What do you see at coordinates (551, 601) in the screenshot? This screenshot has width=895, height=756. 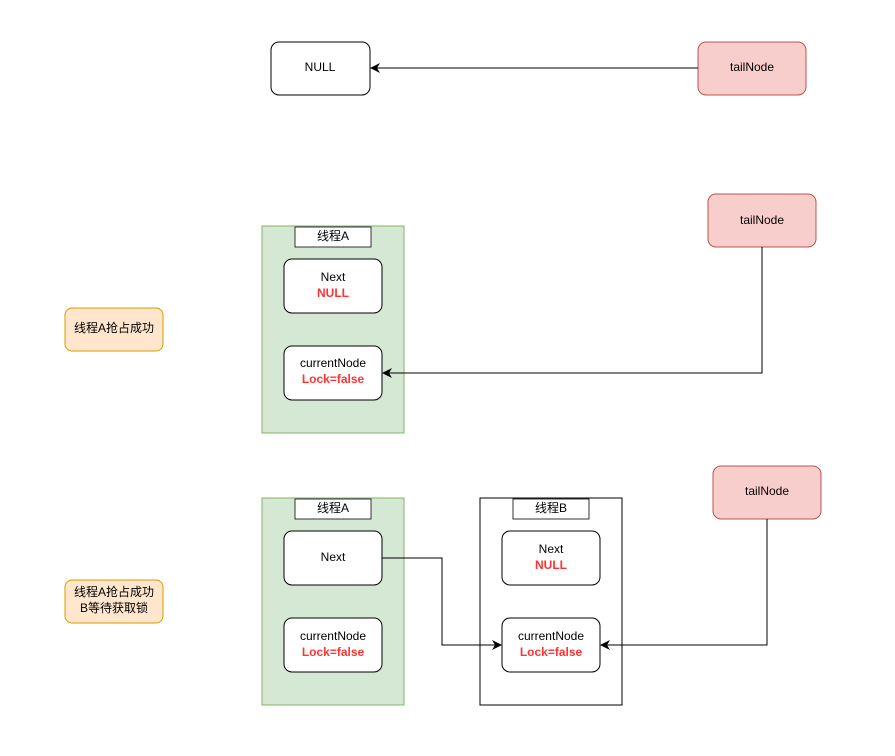 I see `step3-thread-b: 线程B Next NULL currentNode Lock=false` at bounding box center [551, 601].